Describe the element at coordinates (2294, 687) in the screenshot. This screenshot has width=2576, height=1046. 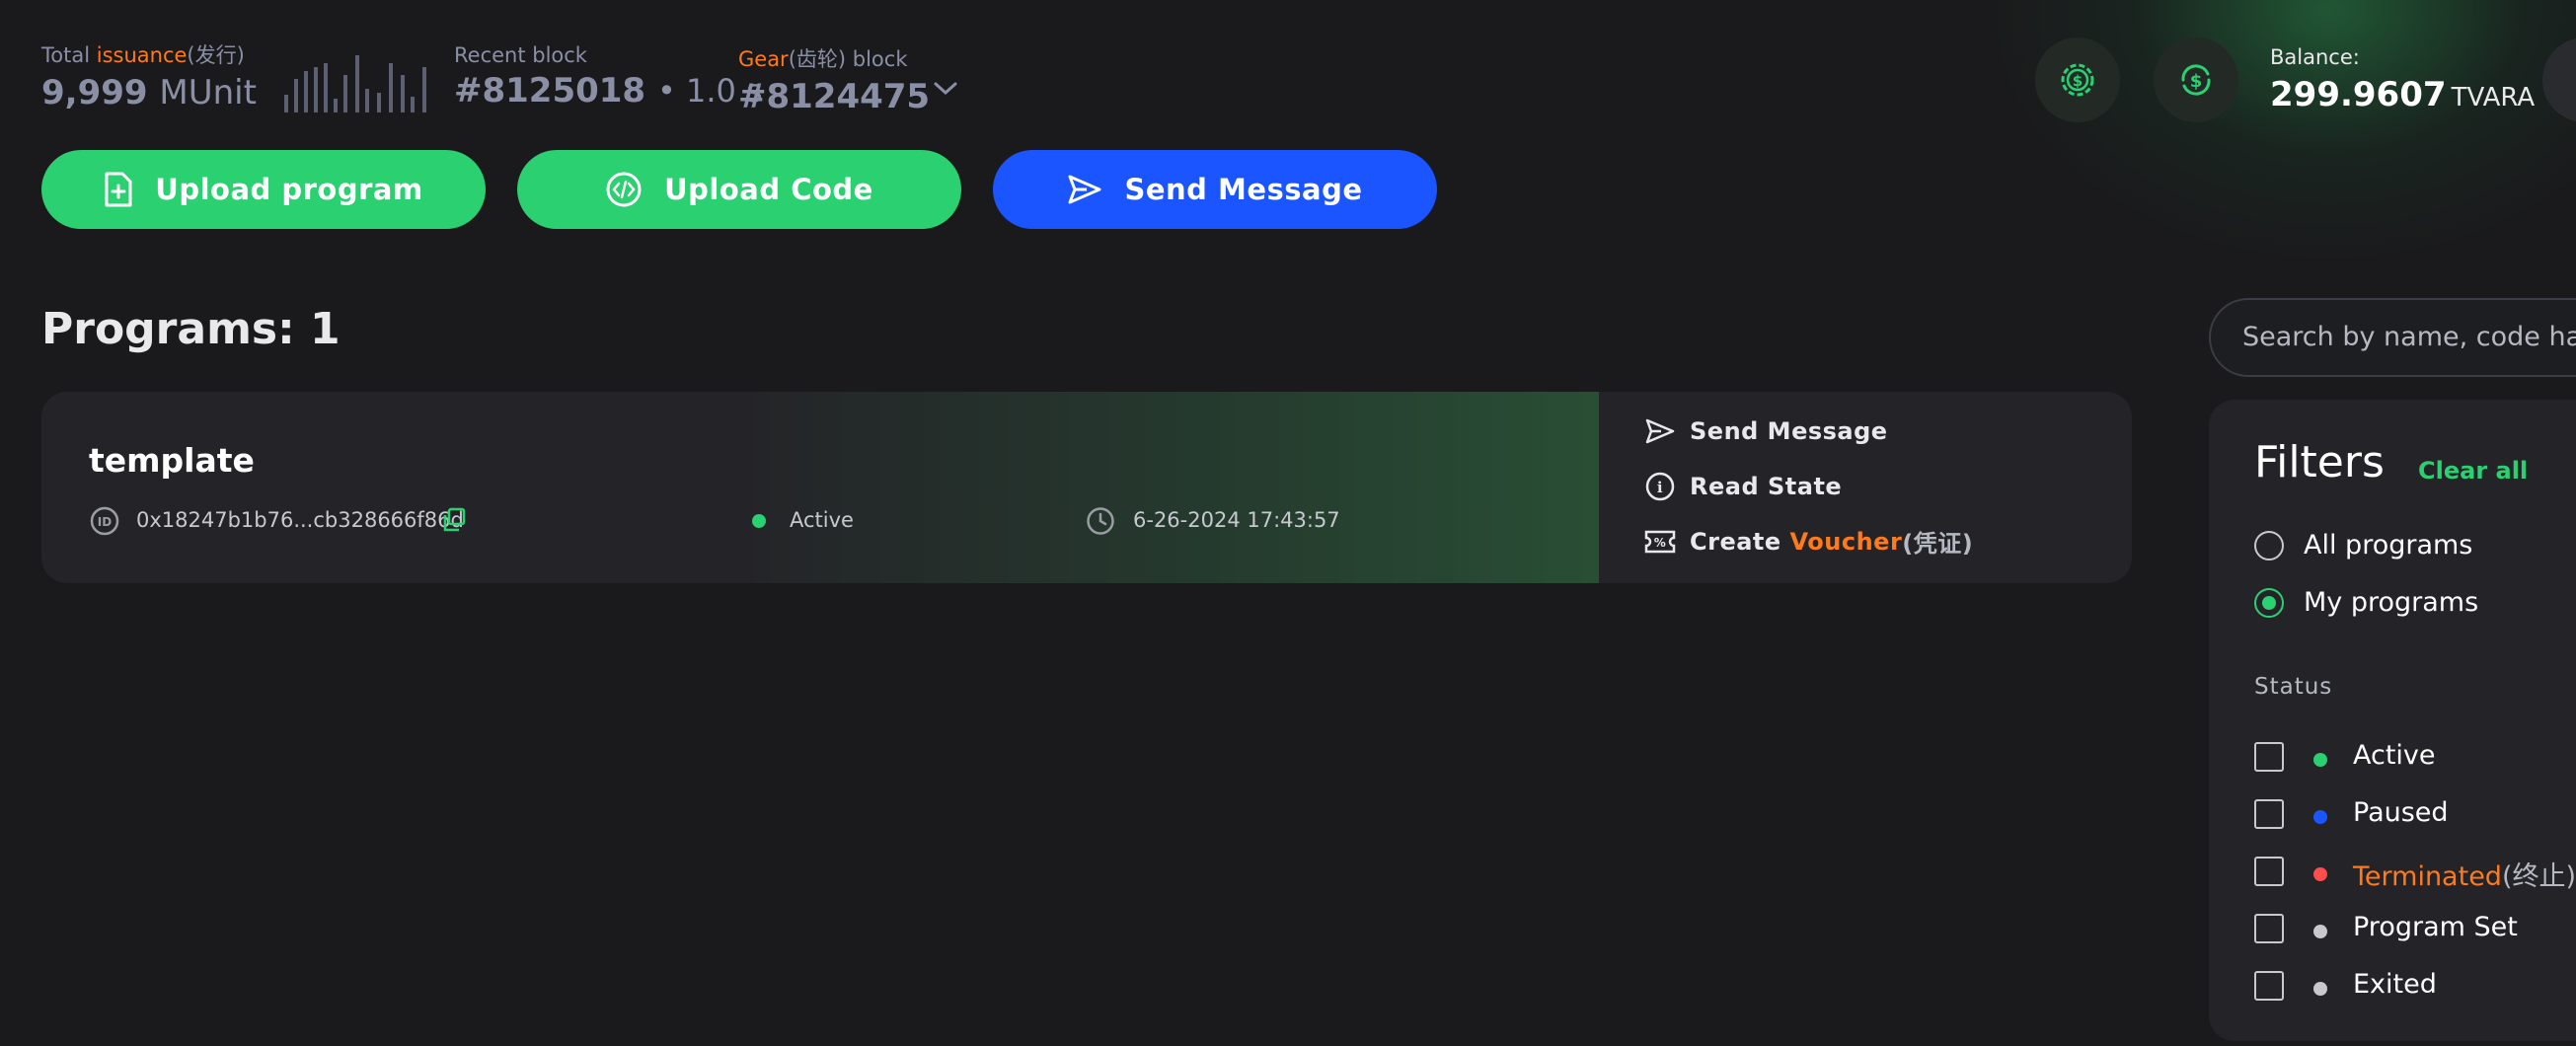
I see `status-label: Status` at that location.